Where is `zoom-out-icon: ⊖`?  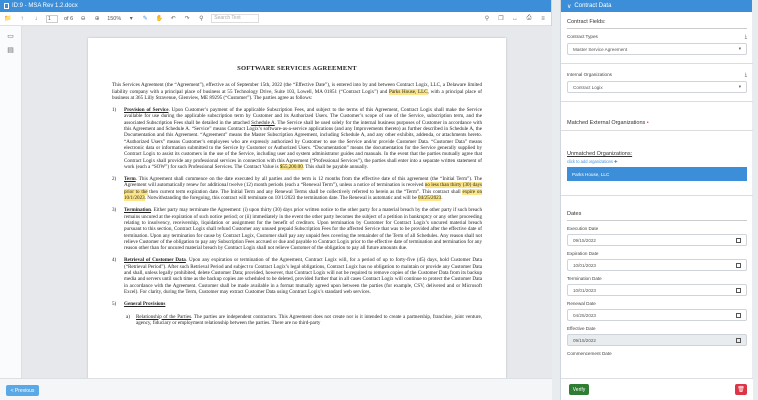
zoom-out-icon: ⊖ is located at coordinates (83, 19).